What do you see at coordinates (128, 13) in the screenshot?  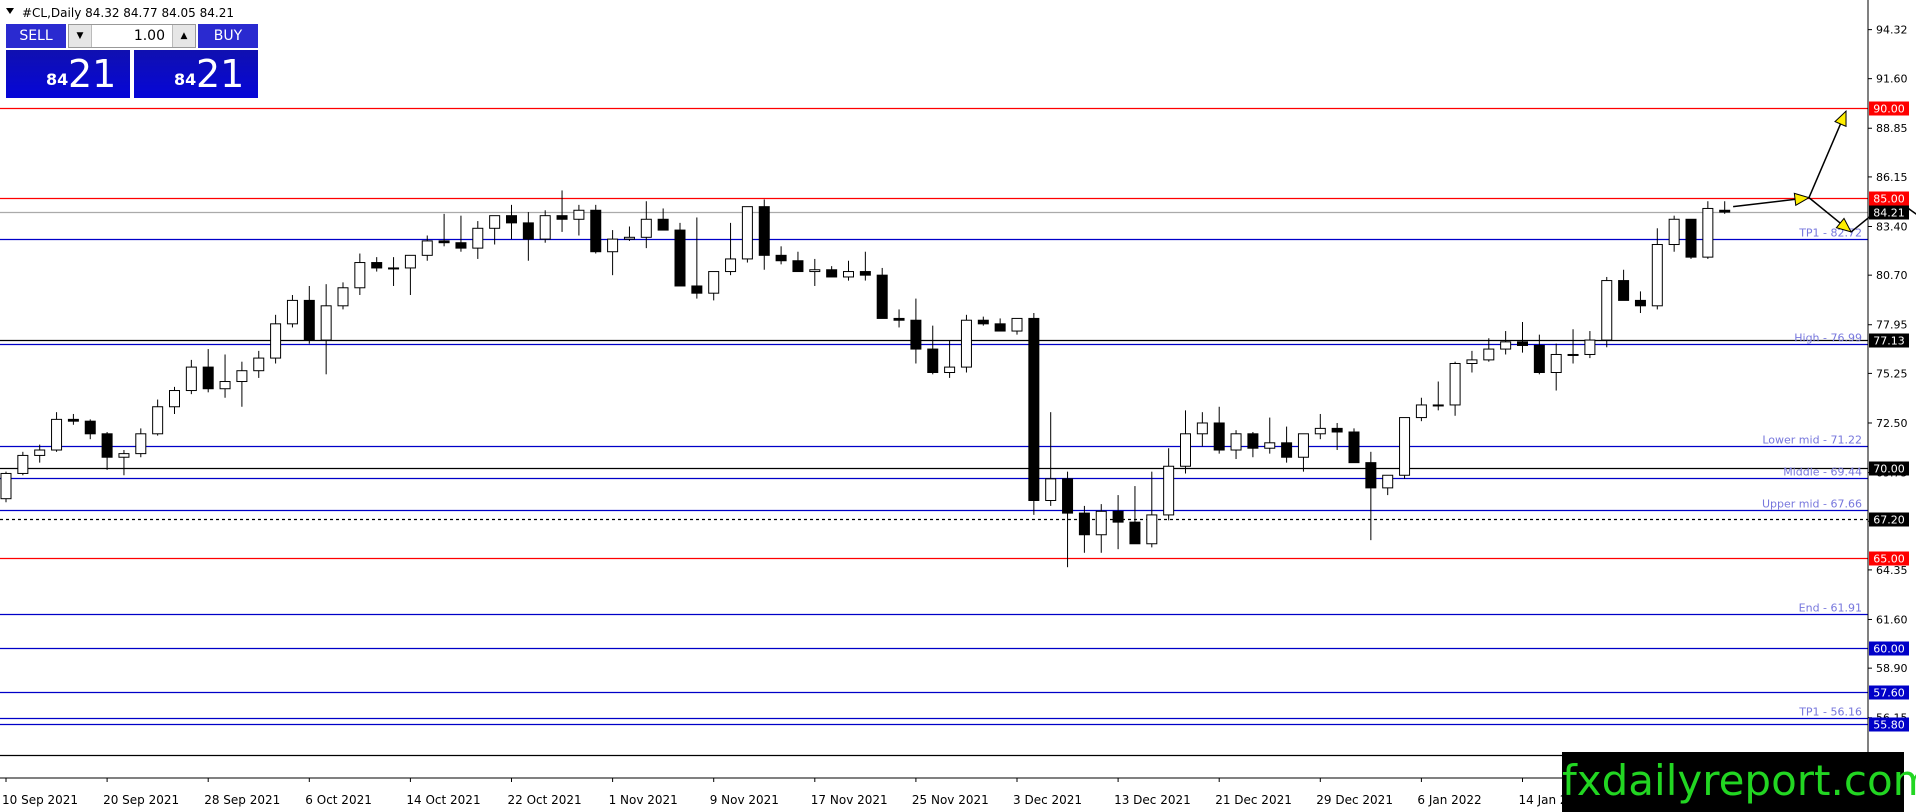 I see `chart-header: #CL,Daily 84.32 84.77 84.05 84.21` at bounding box center [128, 13].